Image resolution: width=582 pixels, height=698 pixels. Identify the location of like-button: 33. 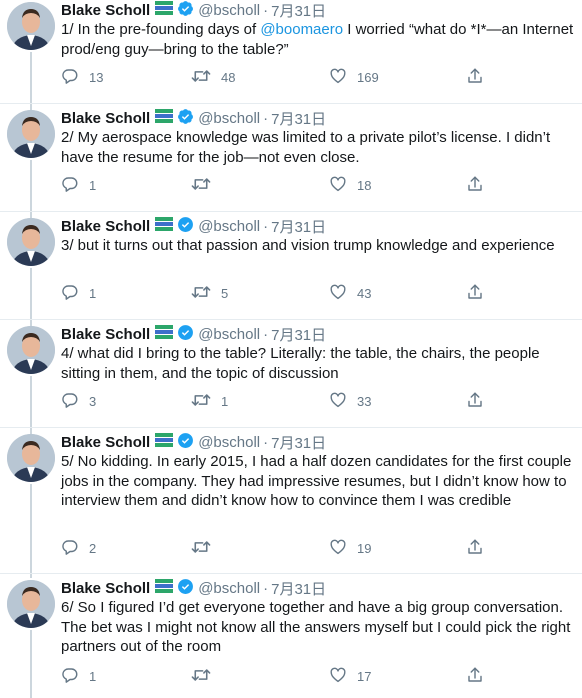
(350, 401).